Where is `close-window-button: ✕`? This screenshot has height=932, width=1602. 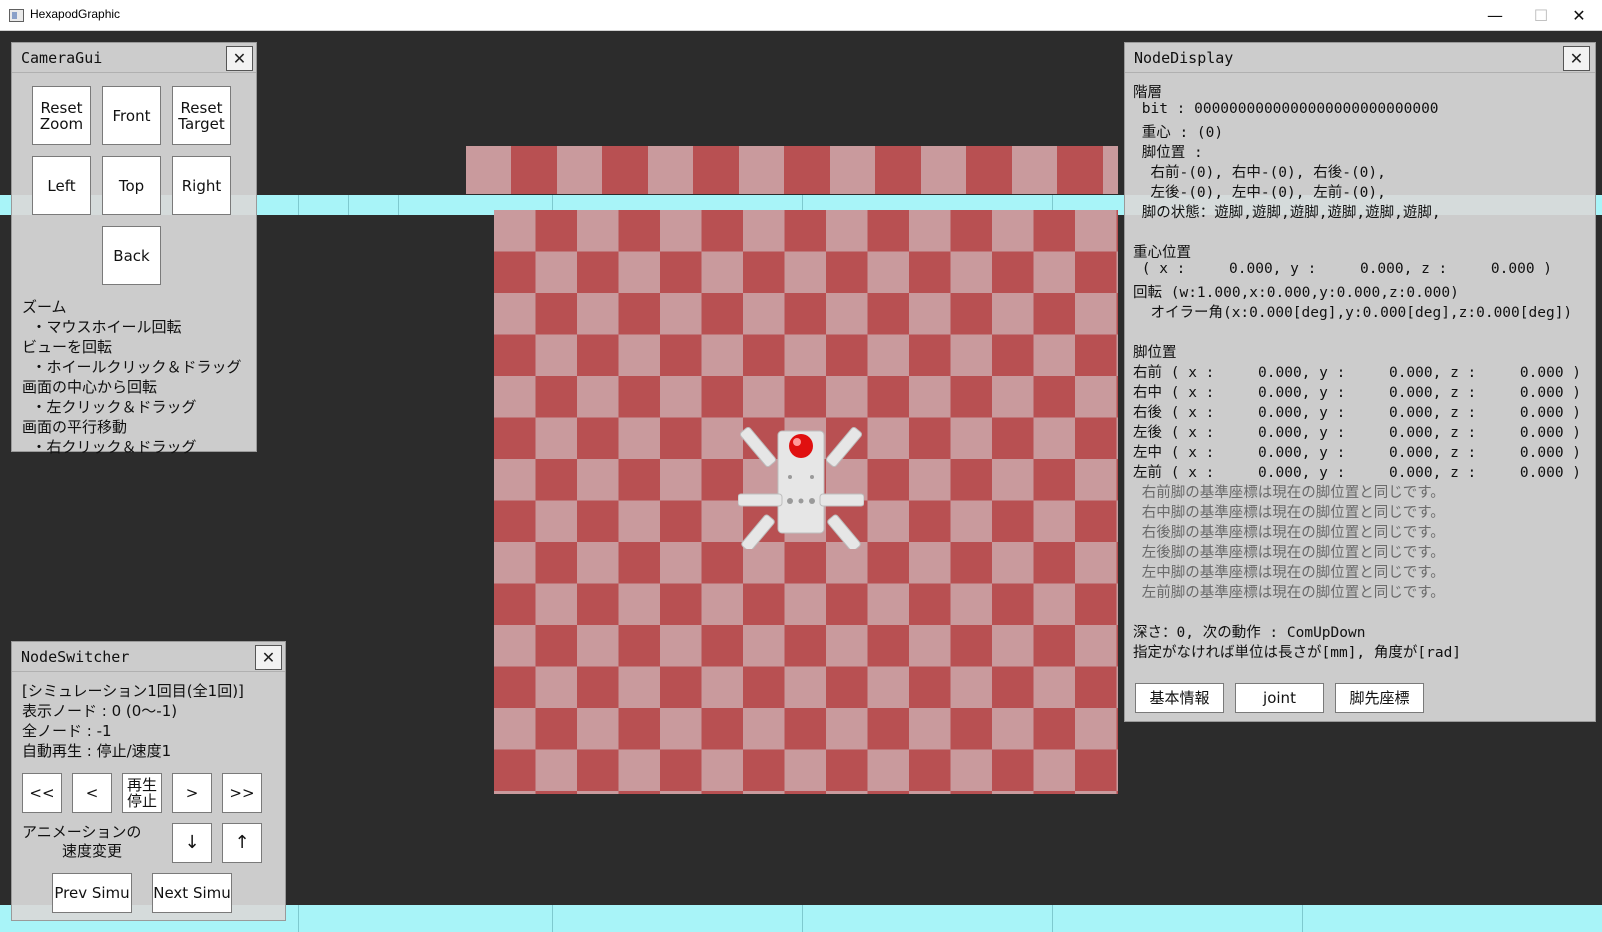 close-window-button: ✕ is located at coordinates (1579, 15).